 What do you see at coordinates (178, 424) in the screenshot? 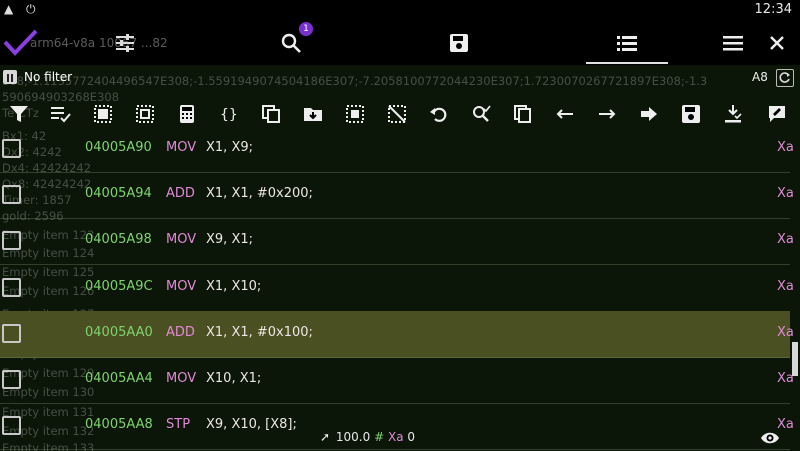
I see `row-mnemonic: STP` at bounding box center [178, 424].